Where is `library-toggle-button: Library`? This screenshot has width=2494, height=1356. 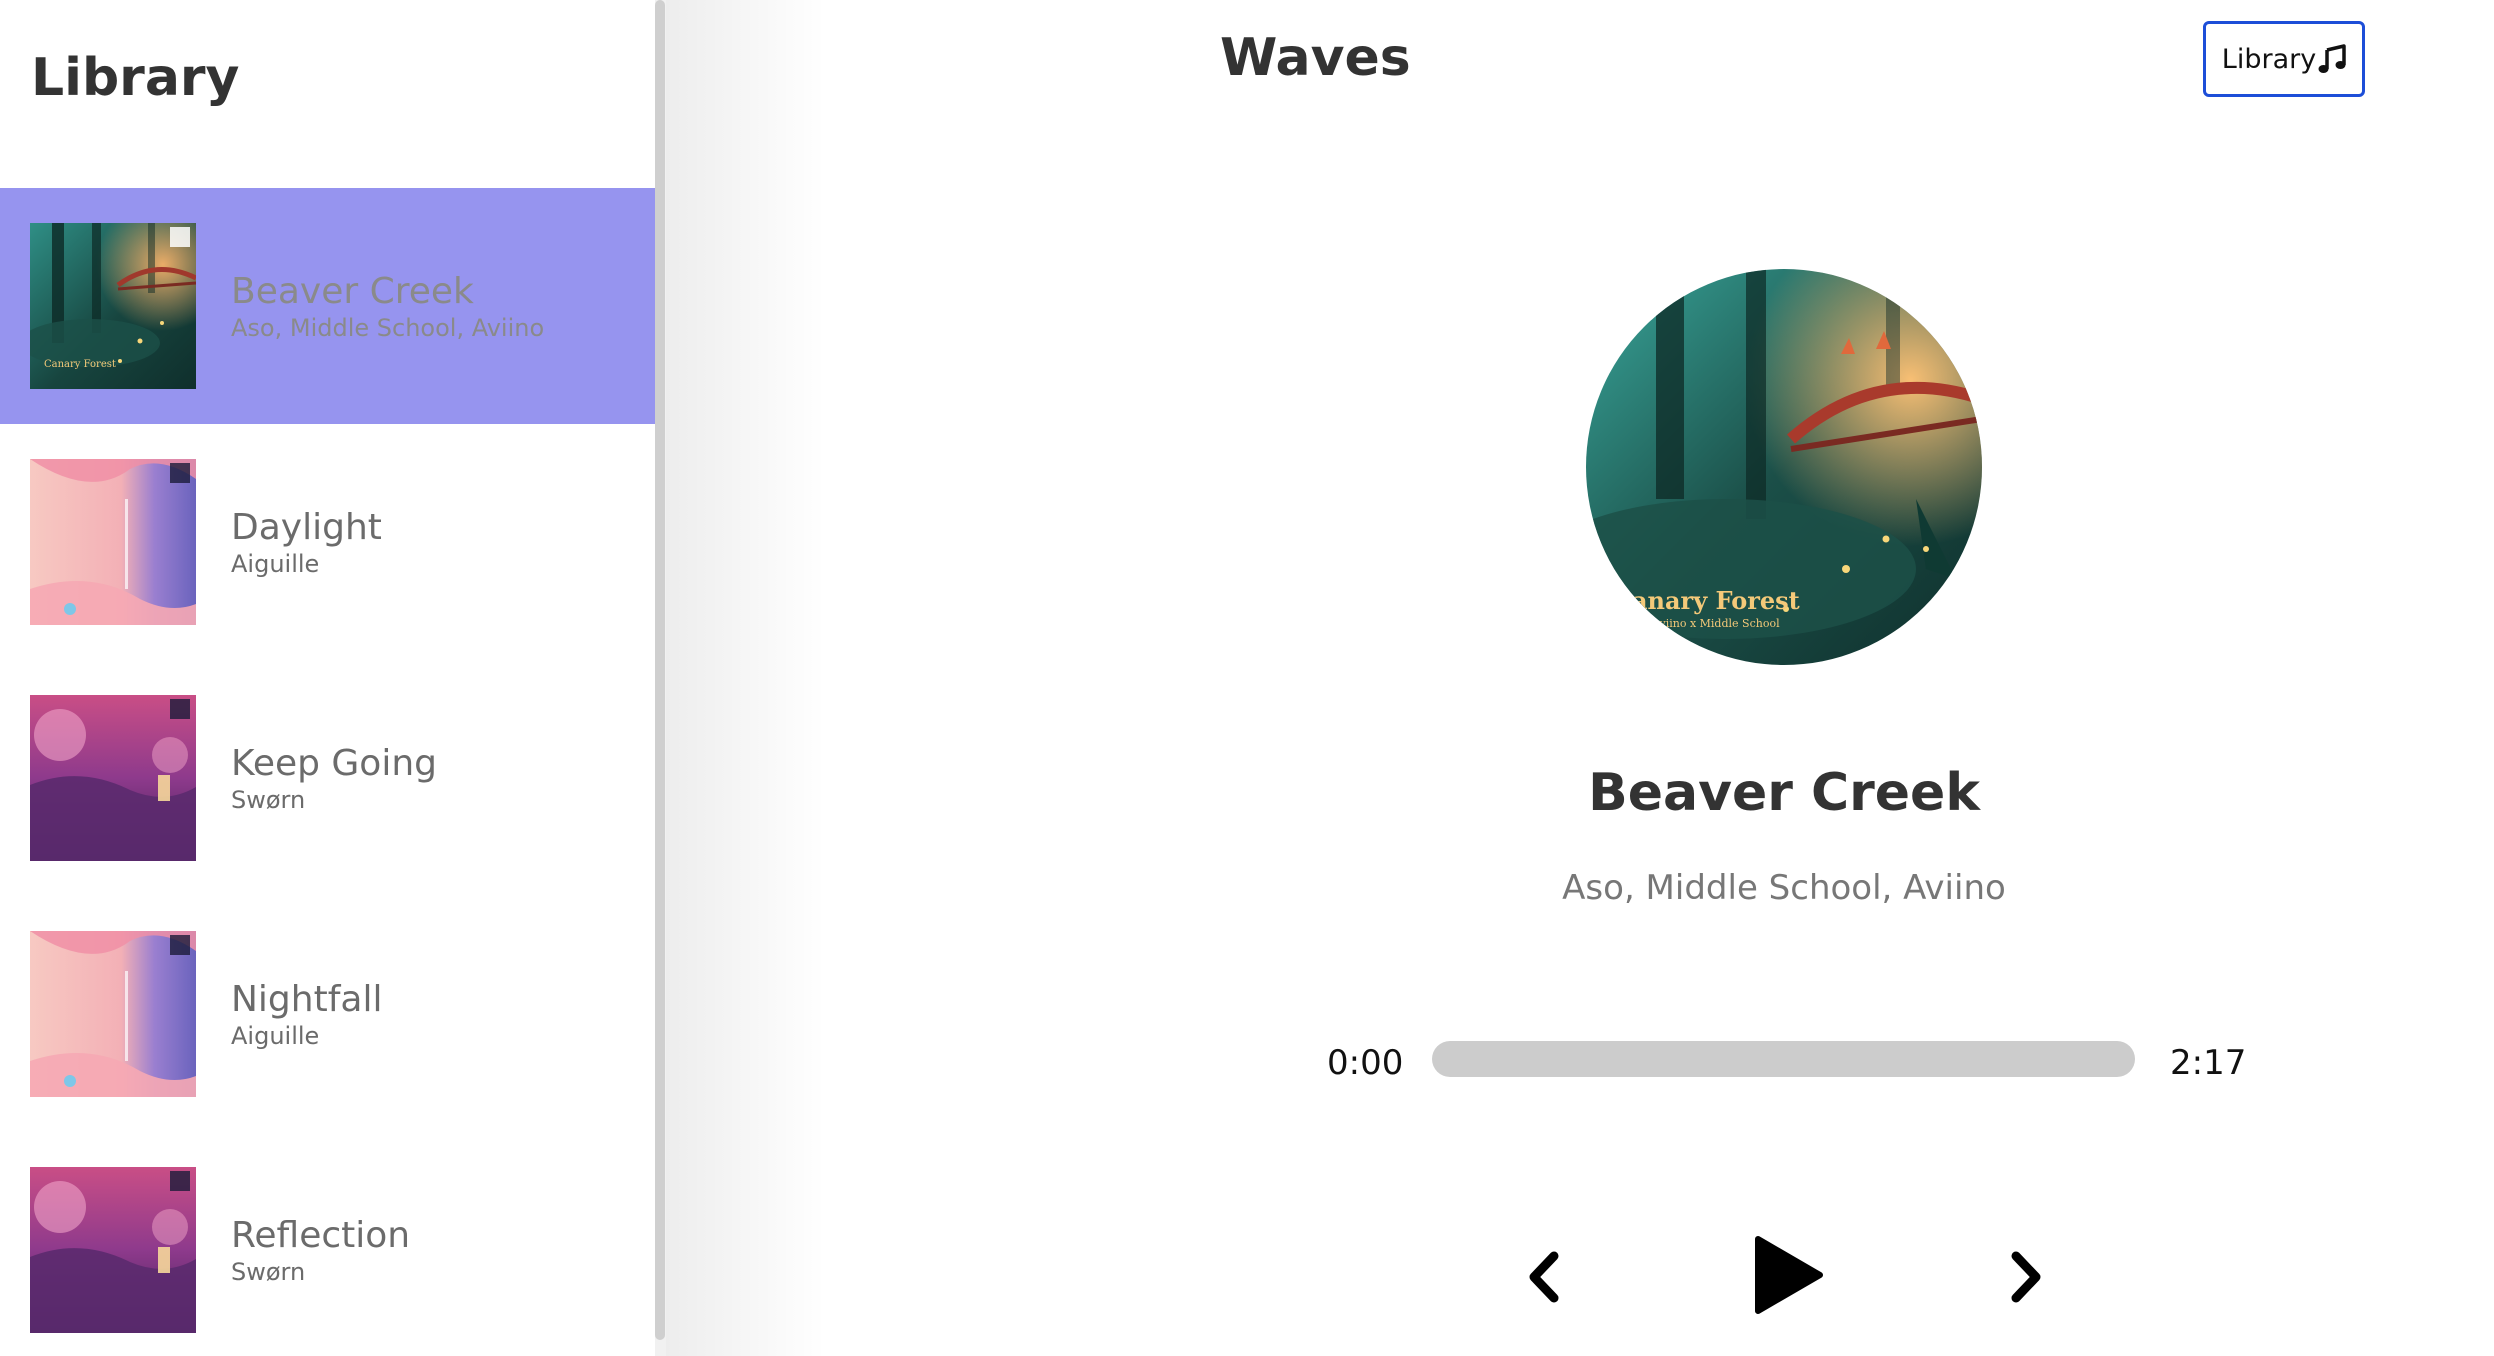
library-toggle-button: Library is located at coordinates (2284, 59).